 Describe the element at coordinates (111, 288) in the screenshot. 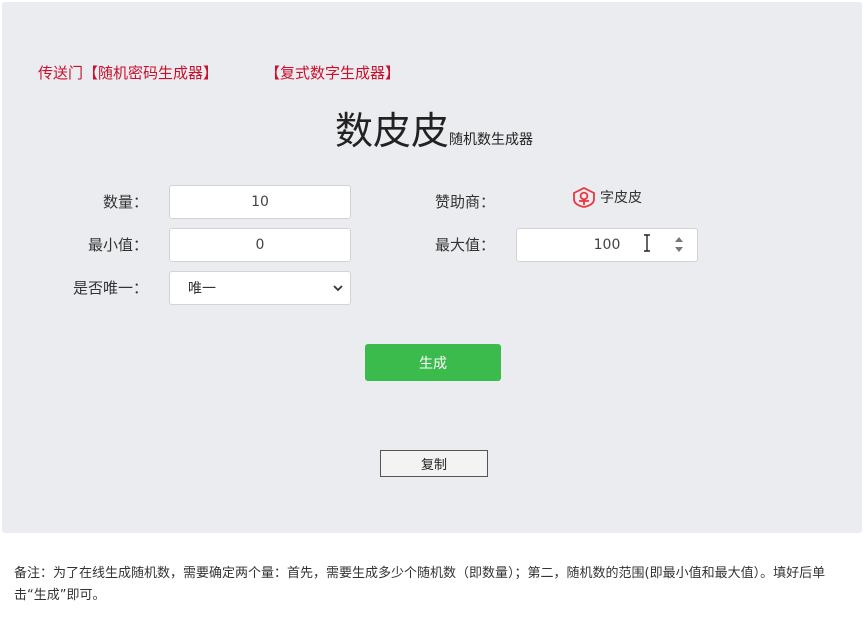

I see `unique-label: 是否唯一：` at that location.